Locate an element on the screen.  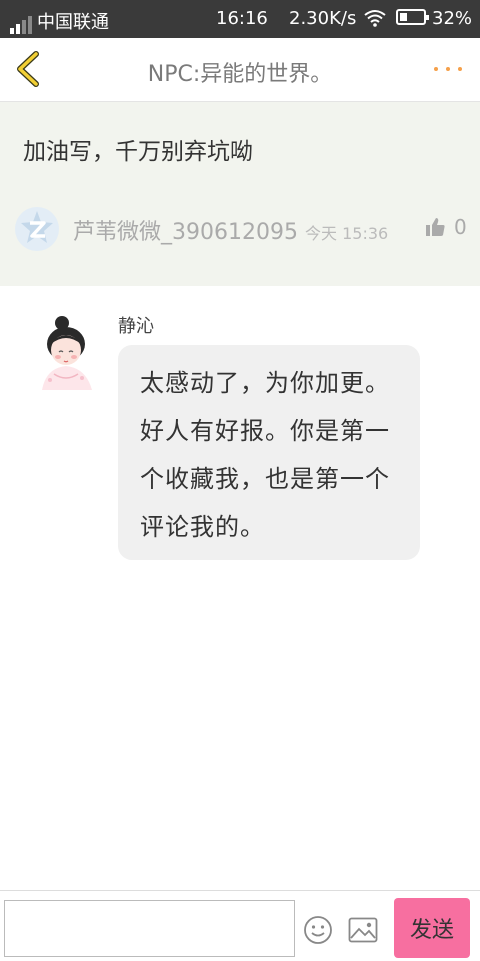
commenter-username: 芦苇微微_390612095 is located at coordinates (185, 230).